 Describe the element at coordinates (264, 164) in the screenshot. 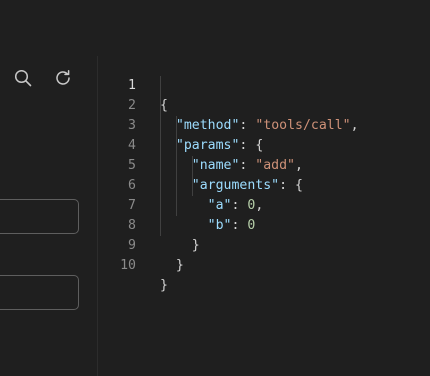

I see `code-line-5: 5 "arguments": {` at that location.